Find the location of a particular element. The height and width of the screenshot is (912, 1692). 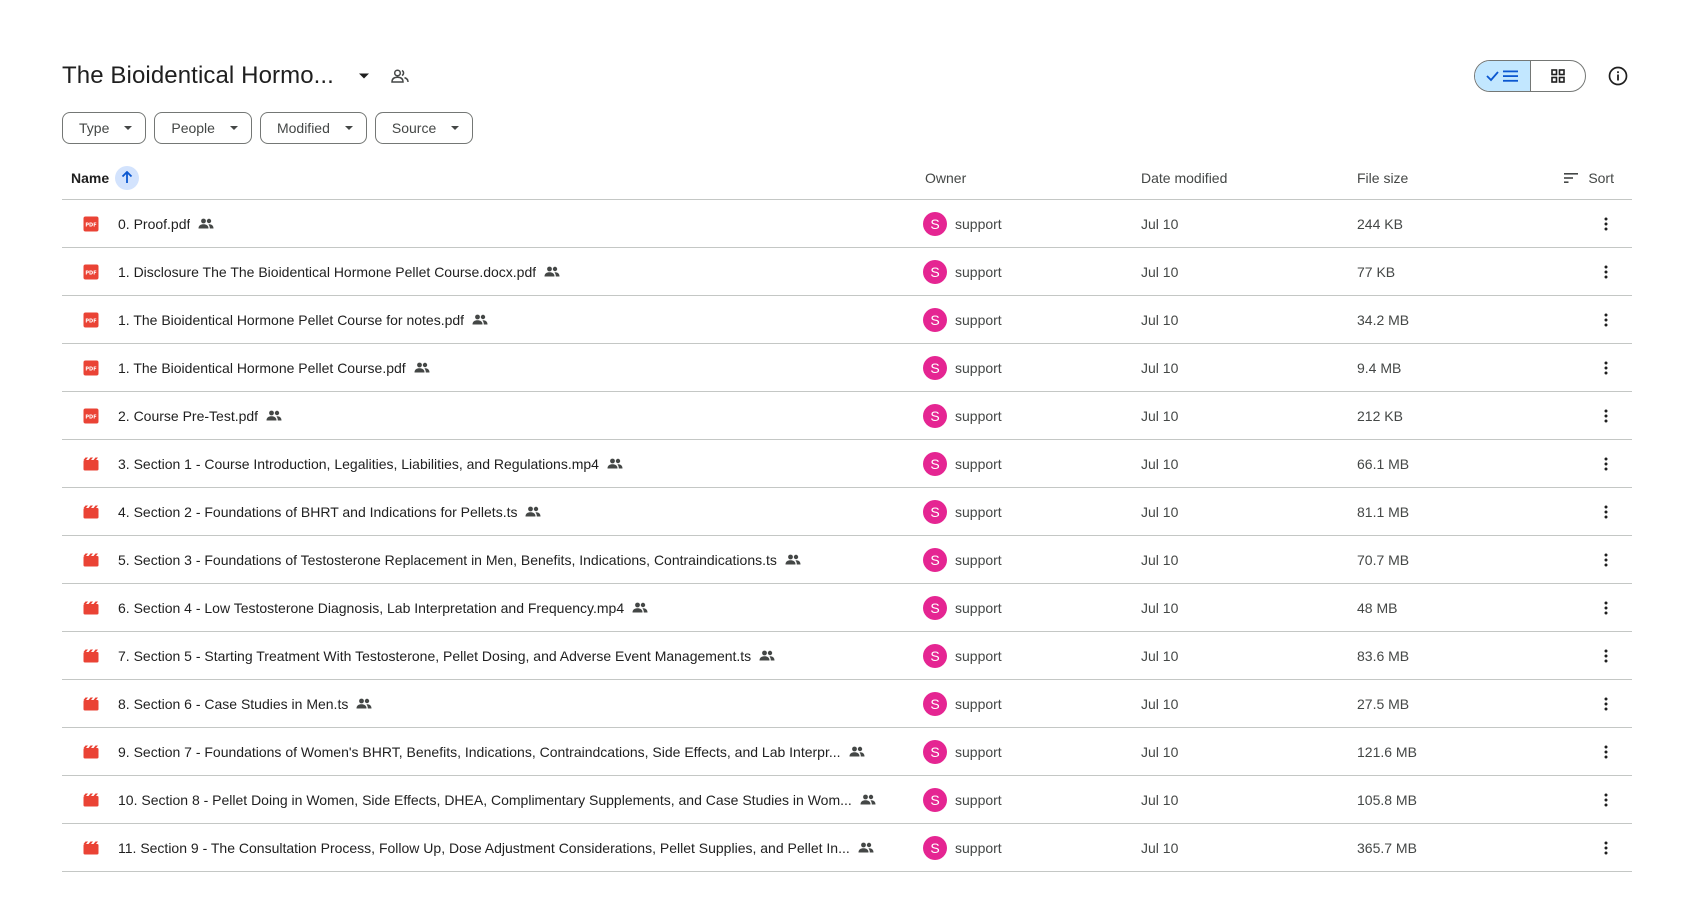

filter-people-chip: People is located at coordinates (203, 128).